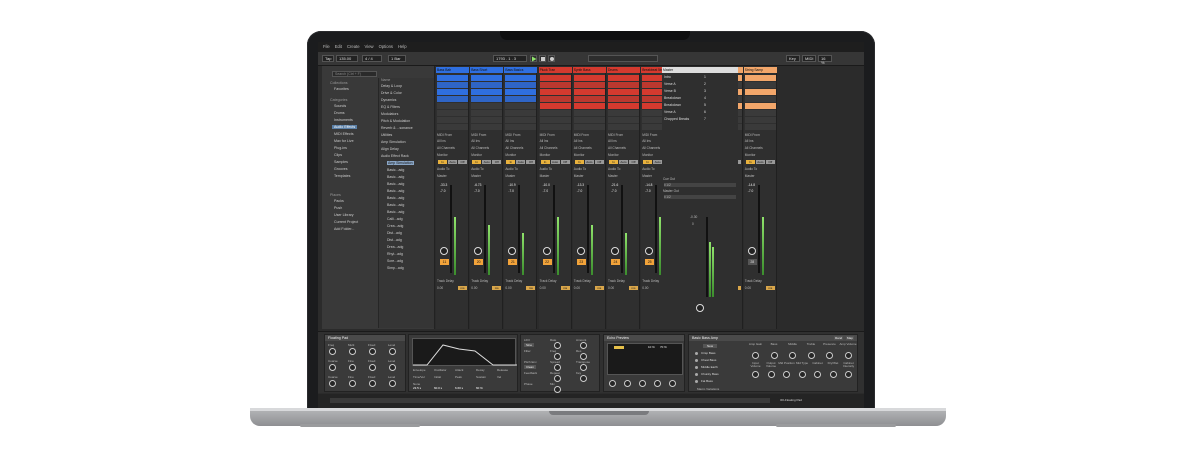  What do you see at coordinates (614, 185) in the screenshot?
I see `volume-value: -21.6` at bounding box center [614, 185].